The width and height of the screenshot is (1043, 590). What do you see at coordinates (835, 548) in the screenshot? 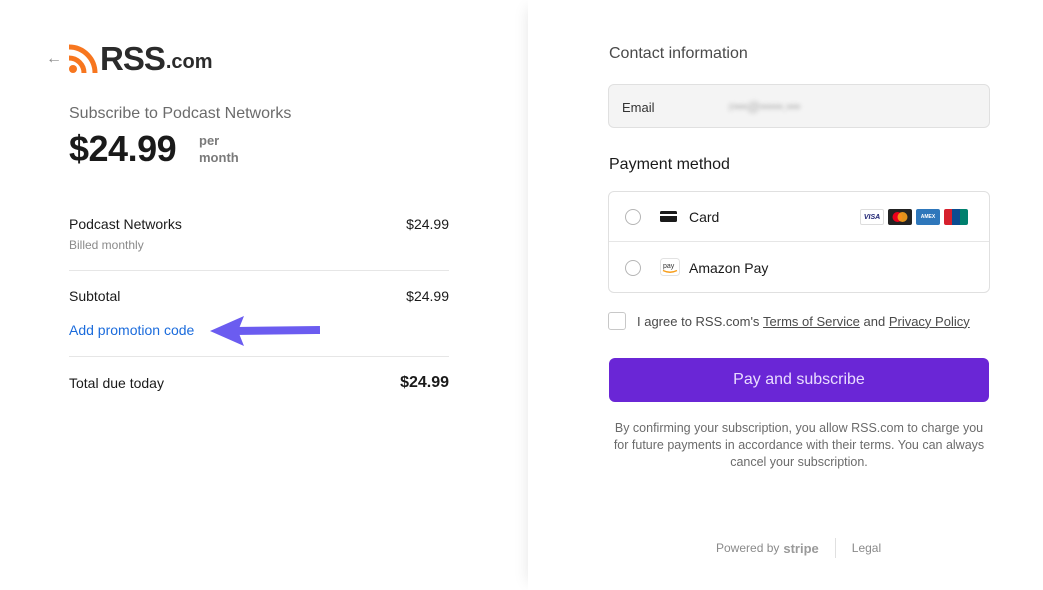
I see `footer-separator` at bounding box center [835, 548].